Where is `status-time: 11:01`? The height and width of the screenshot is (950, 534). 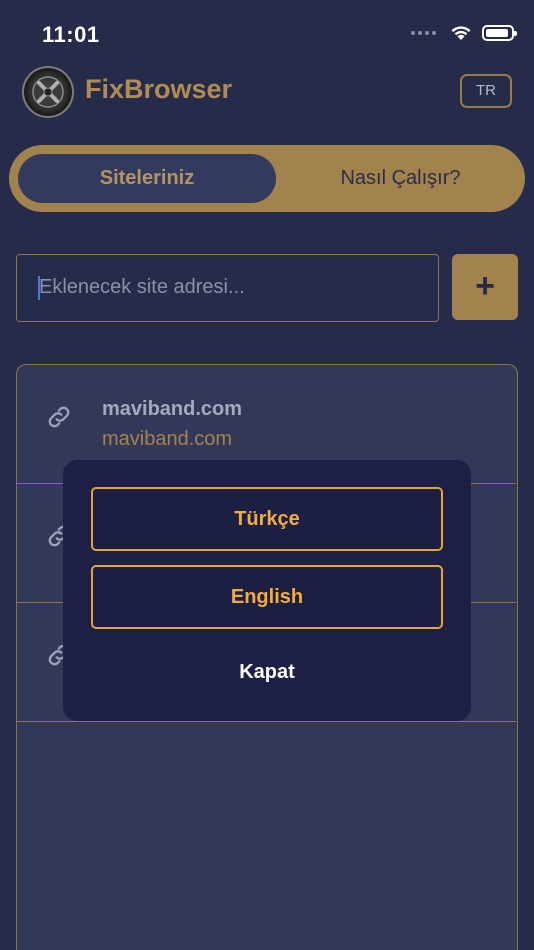
status-time: 11:01 is located at coordinates (71, 34).